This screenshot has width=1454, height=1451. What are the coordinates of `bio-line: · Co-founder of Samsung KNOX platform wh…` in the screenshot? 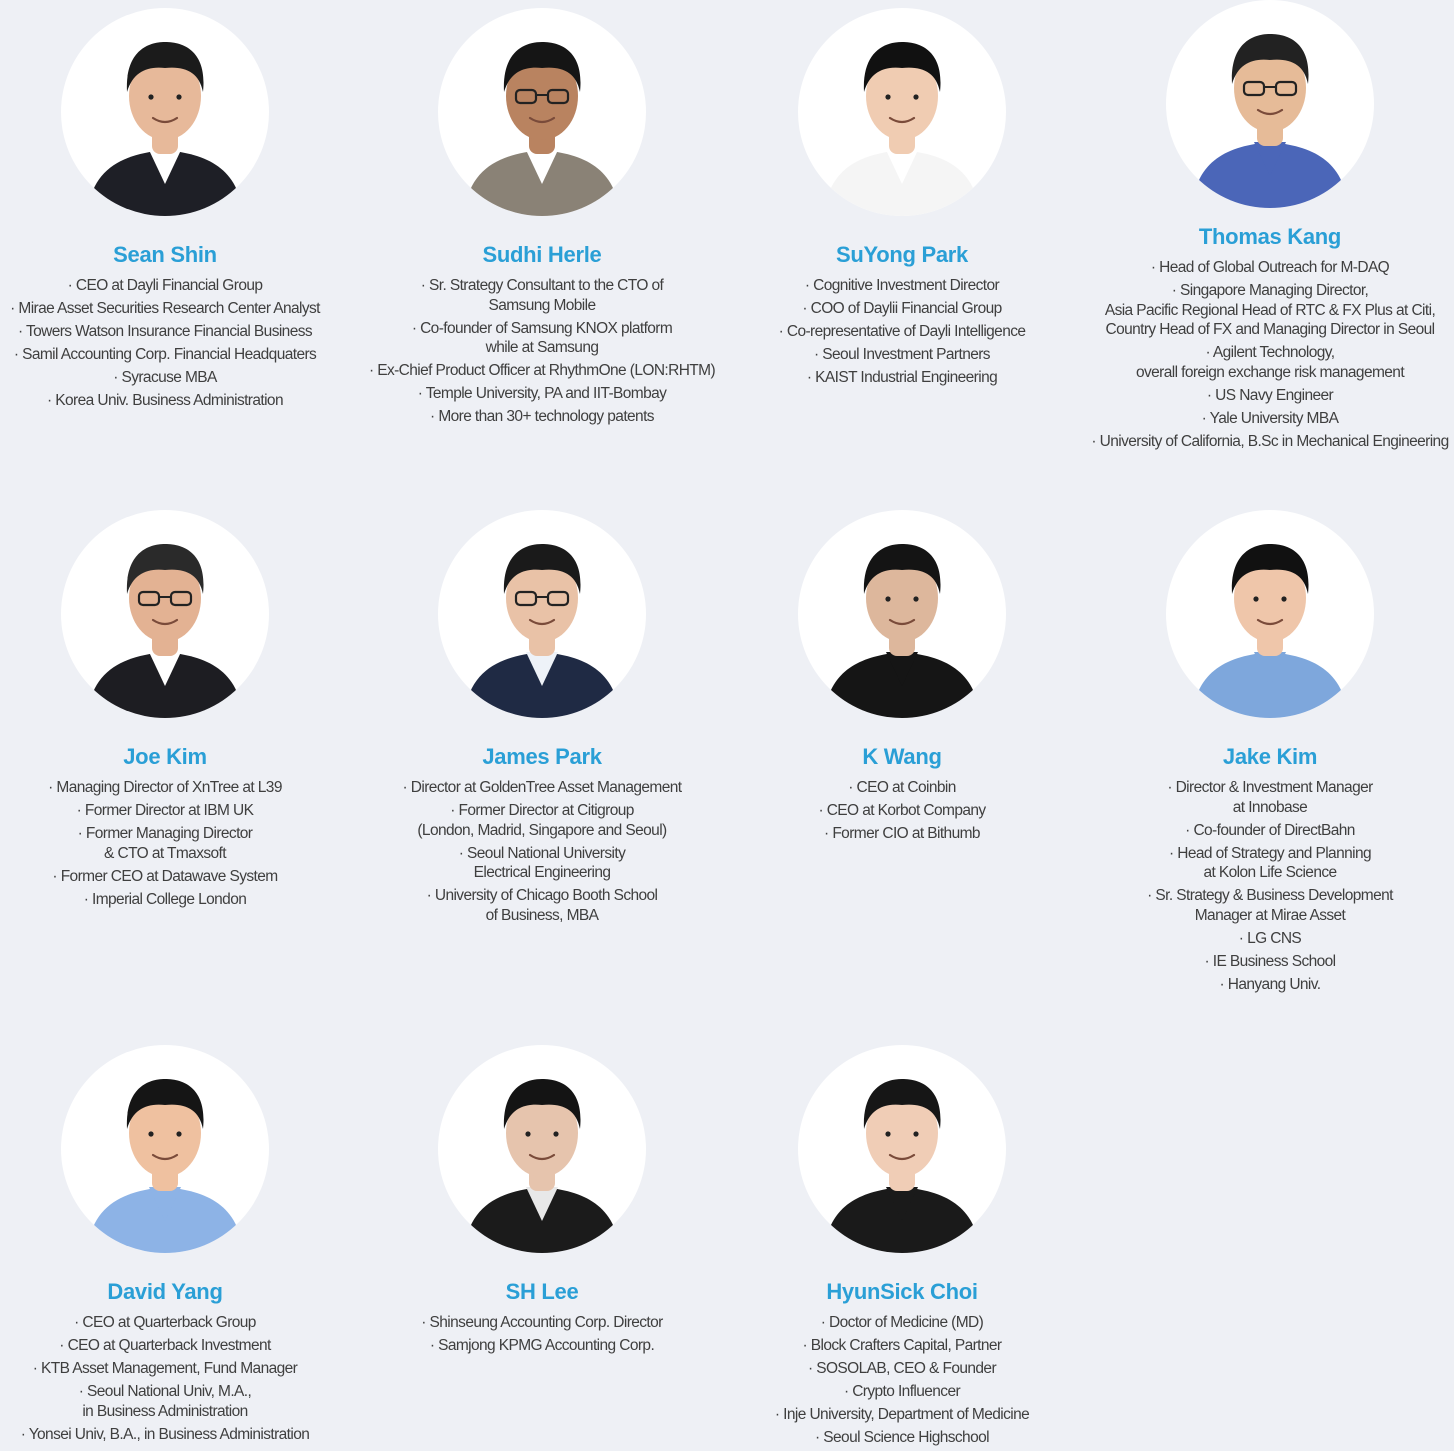 It's located at (542, 338).